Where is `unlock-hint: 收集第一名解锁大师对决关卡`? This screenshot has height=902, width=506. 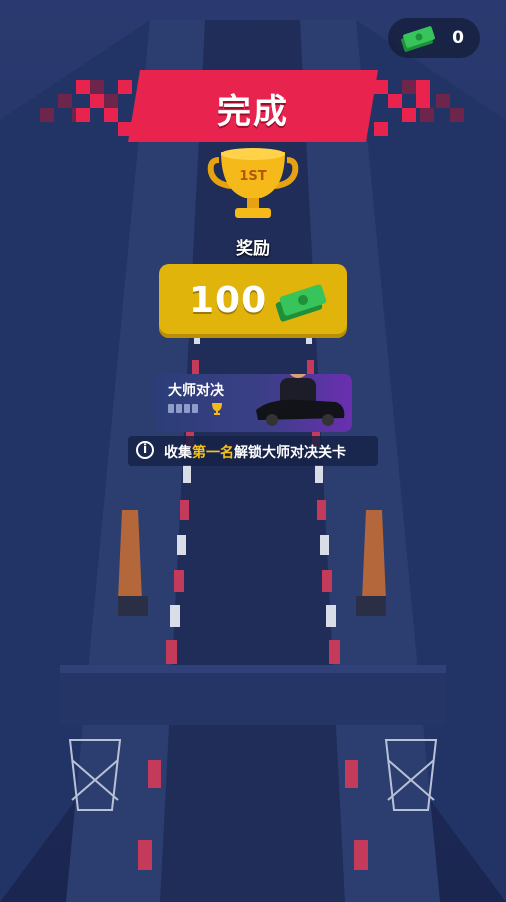
unlock-hint: 收集第一名解锁大师对决关卡 is located at coordinates (253, 451).